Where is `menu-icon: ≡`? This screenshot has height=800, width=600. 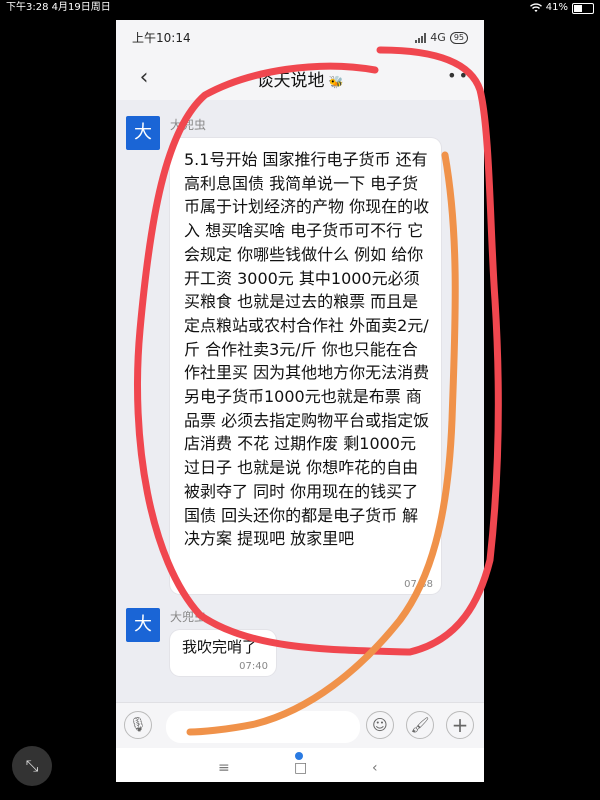
menu-icon: ≡ is located at coordinates (224, 768).